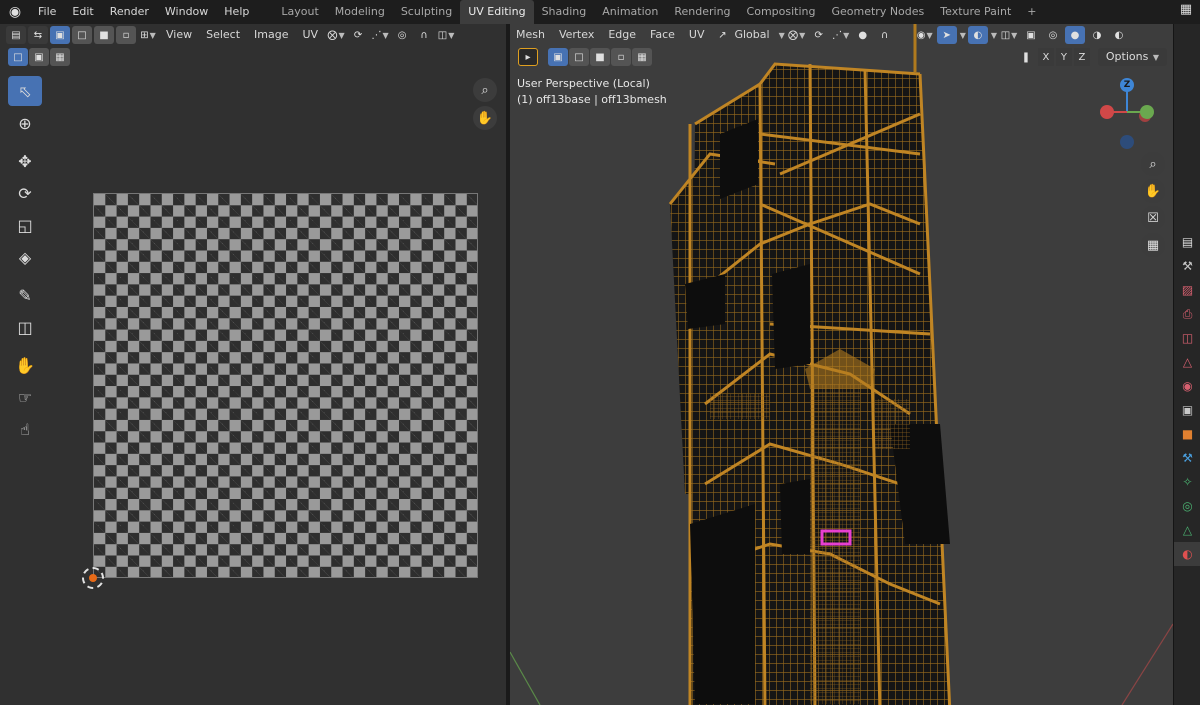  What do you see at coordinates (360, 12) in the screenshot?
I see `tab-modeling: Modeling` at bounding box center [360, 12].